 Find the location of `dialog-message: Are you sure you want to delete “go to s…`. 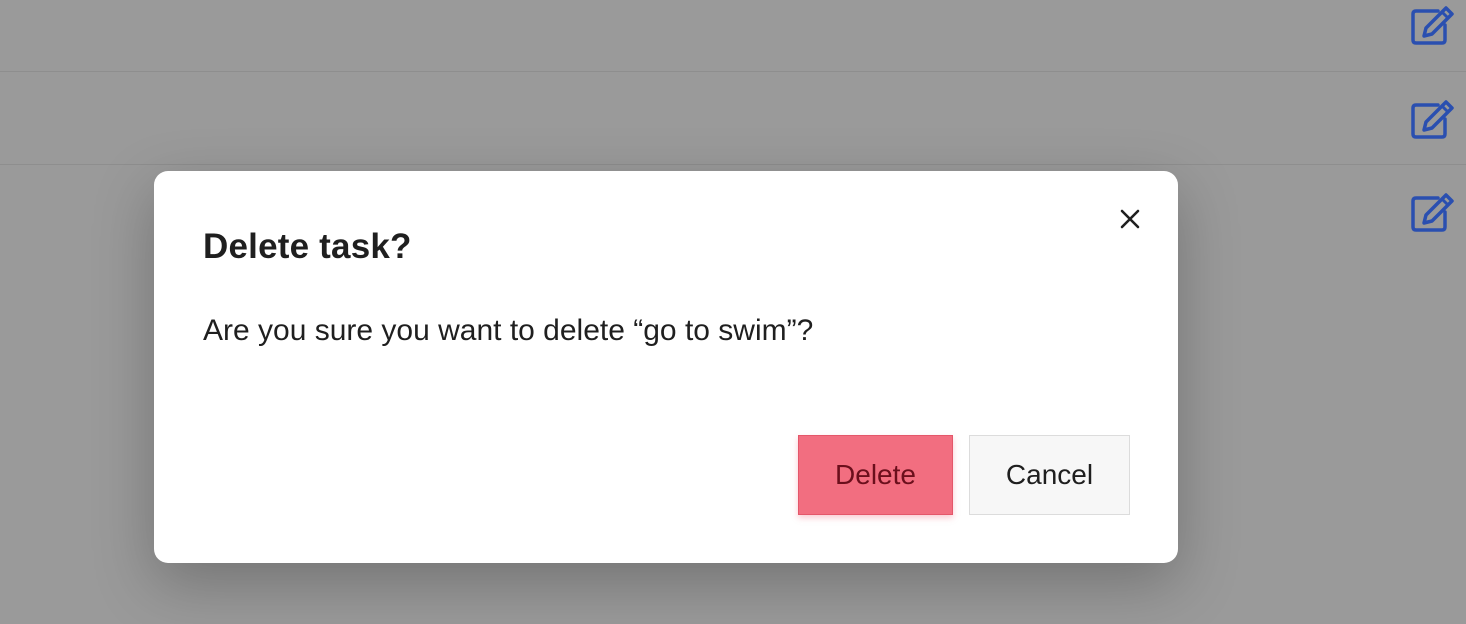

dialog-message: Are you sure you want to delete “go to s… is located at coordinates (508, 330).